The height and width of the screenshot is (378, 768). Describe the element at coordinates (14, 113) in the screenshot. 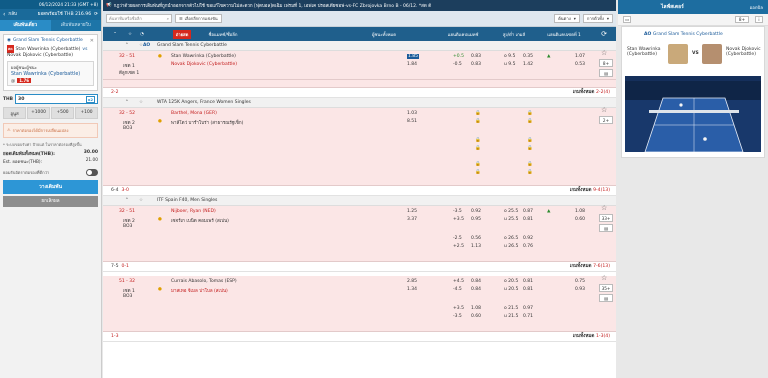

I see `quick-auto-button: อูนูส` at that location.